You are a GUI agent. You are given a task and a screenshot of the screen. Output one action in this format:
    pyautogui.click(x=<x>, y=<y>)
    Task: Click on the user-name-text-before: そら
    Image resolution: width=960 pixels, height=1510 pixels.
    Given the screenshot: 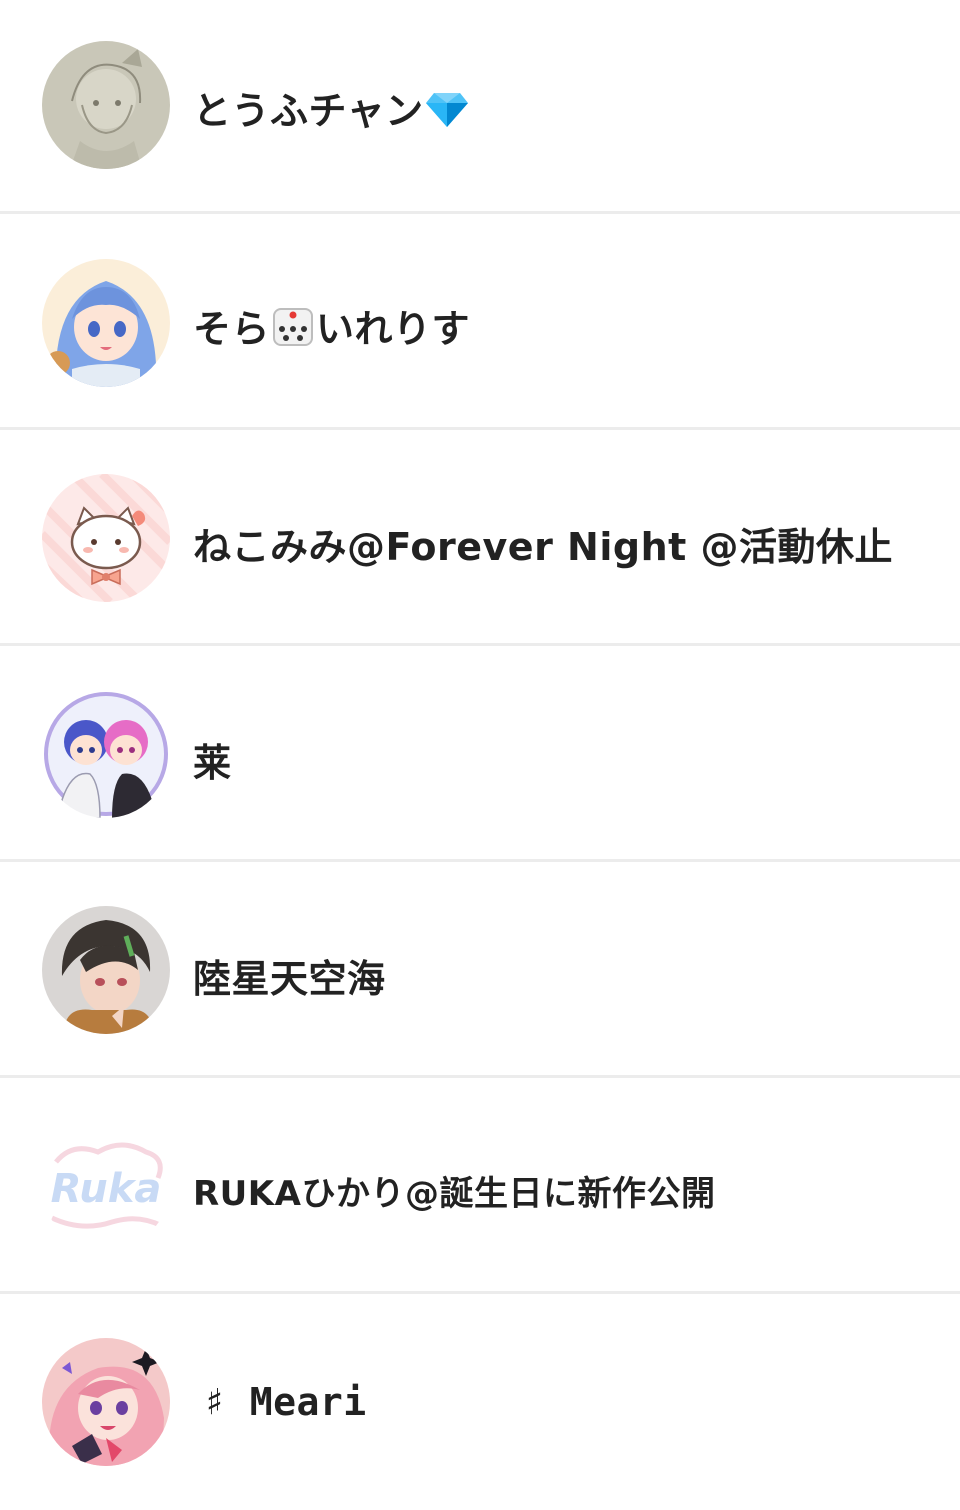 What is the action you would take?
    pyautogui.click(x=232, y=329)
    